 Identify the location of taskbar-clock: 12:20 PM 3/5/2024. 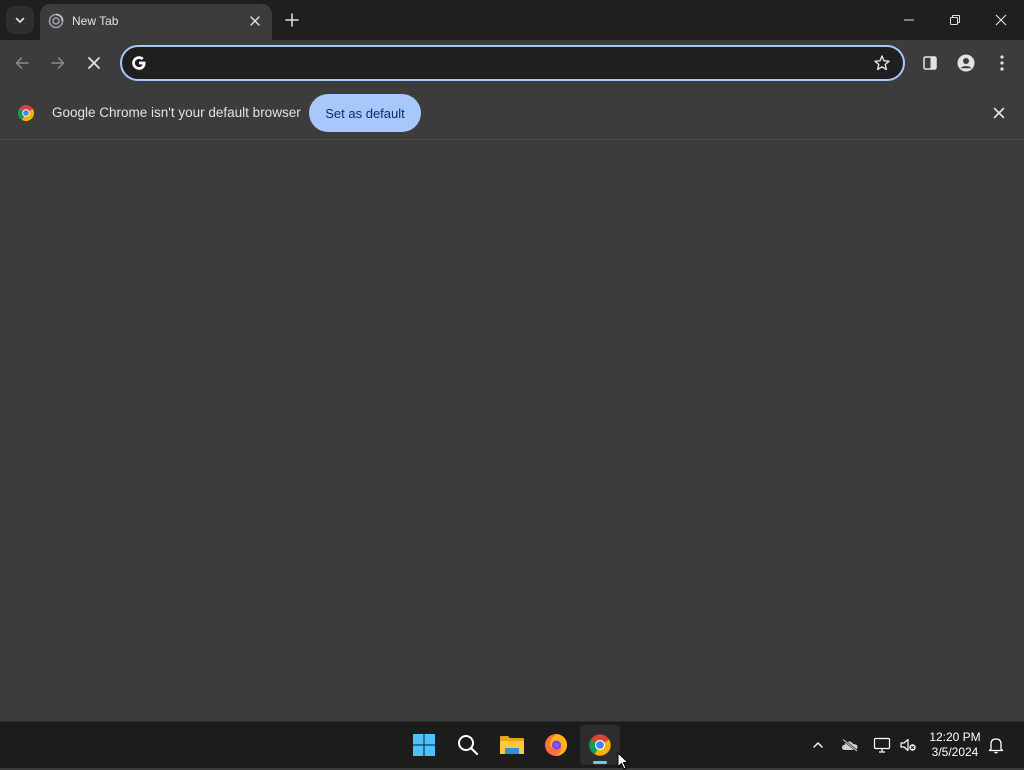
(955, 745).